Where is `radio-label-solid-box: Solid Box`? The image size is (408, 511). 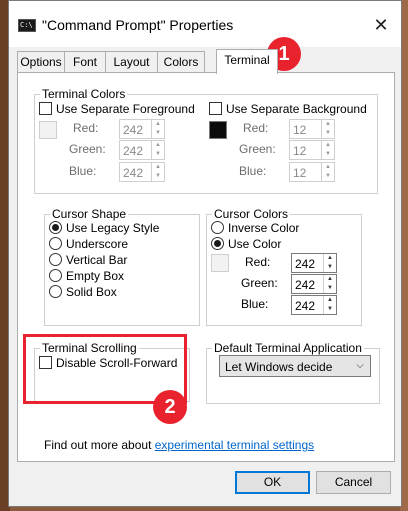
radio-label-solid-box: Solid Box is located at coordinates (91, 292).